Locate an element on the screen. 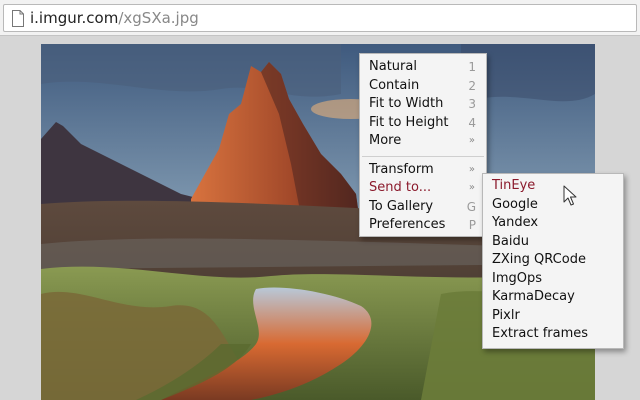 The width and height of the screenshot is (640, 400). menu-item-natural: Natural 1 is located at coordinates (423, 67).